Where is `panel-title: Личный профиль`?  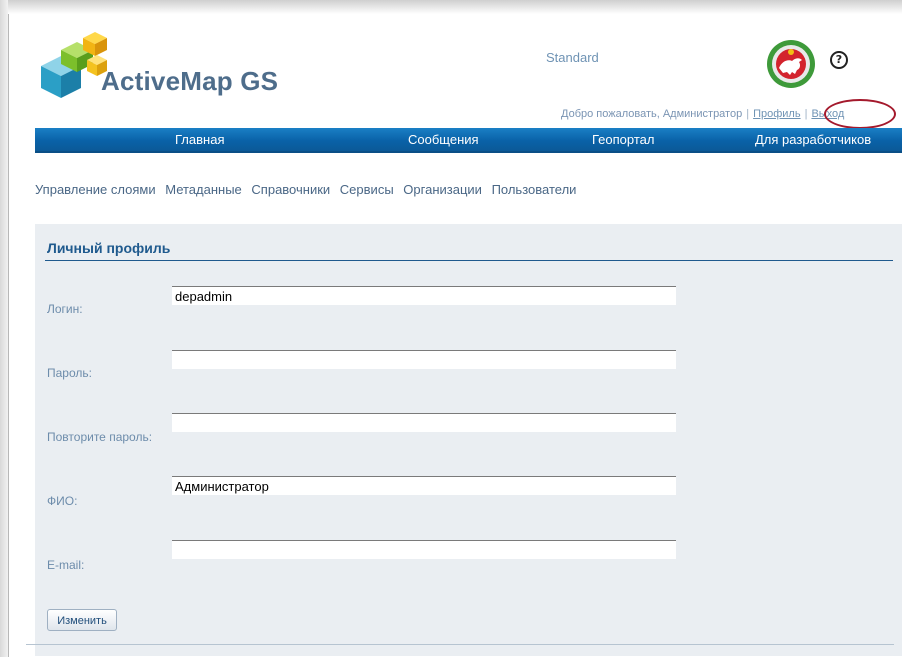
panel-title: Личный профиль is located at coordinates (109, 248).